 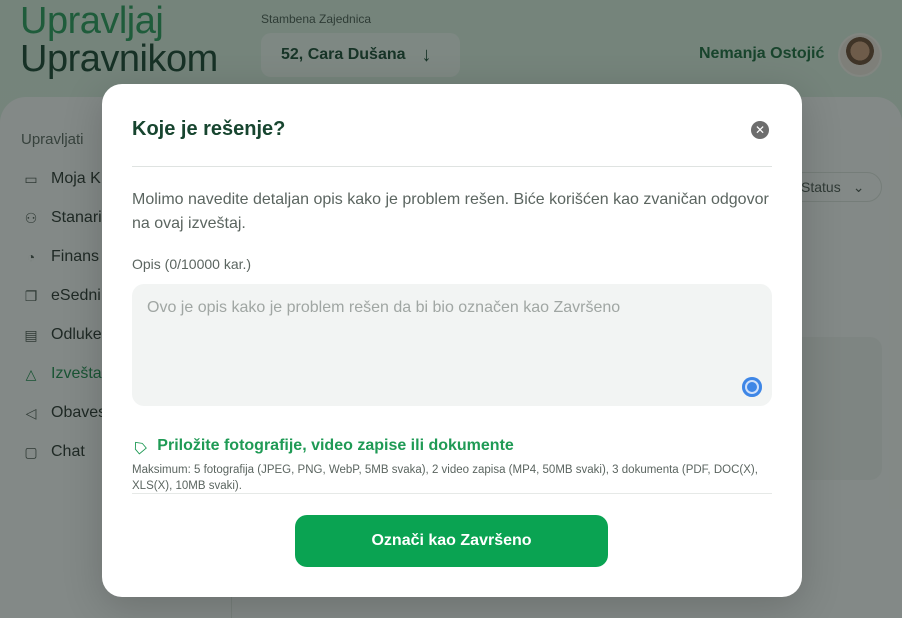 What do you see at coordinates (451, 541) in the screenshot?
I see `mark-completed-button: Označi kao Završeno` at bounding box center [451, 541].